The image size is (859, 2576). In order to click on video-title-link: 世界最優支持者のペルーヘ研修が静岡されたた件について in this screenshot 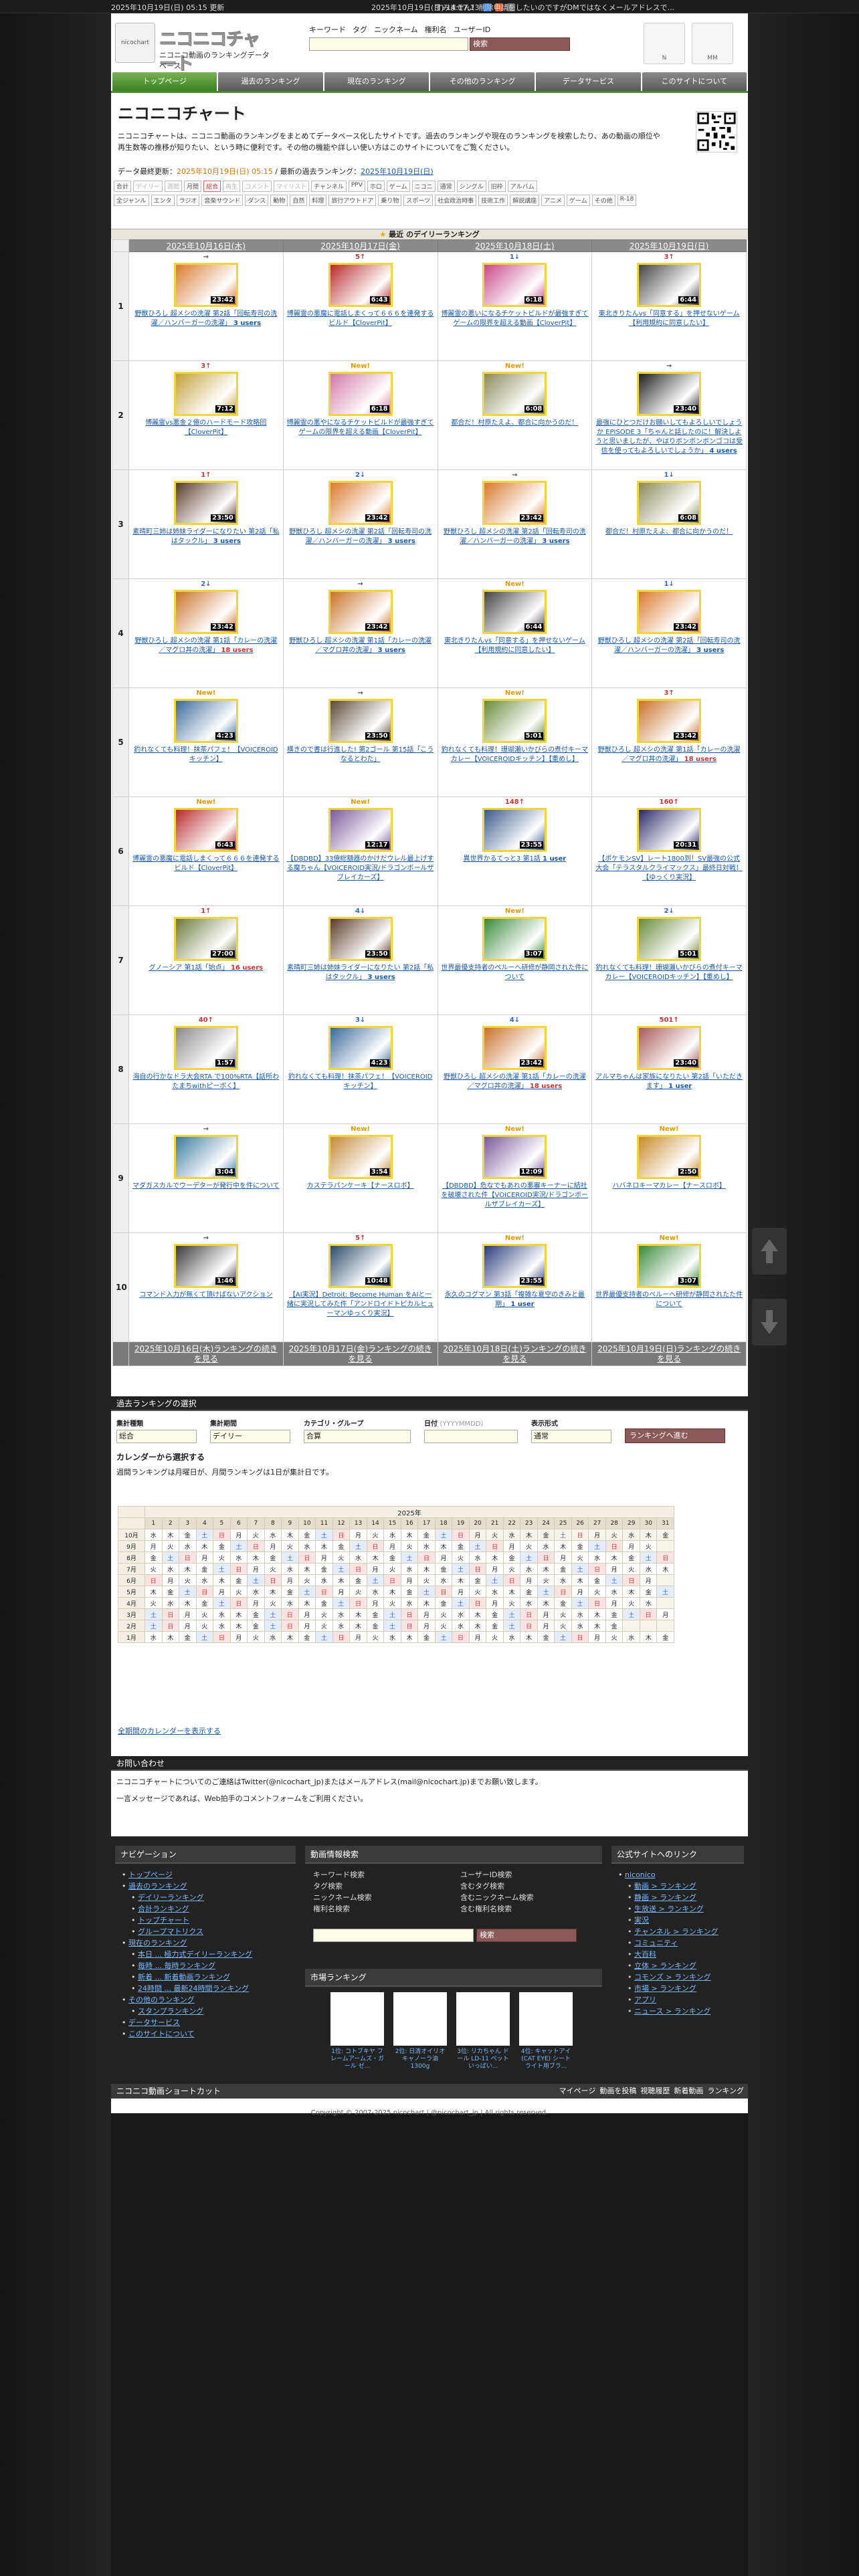, I will do `click(669, 1309)`.